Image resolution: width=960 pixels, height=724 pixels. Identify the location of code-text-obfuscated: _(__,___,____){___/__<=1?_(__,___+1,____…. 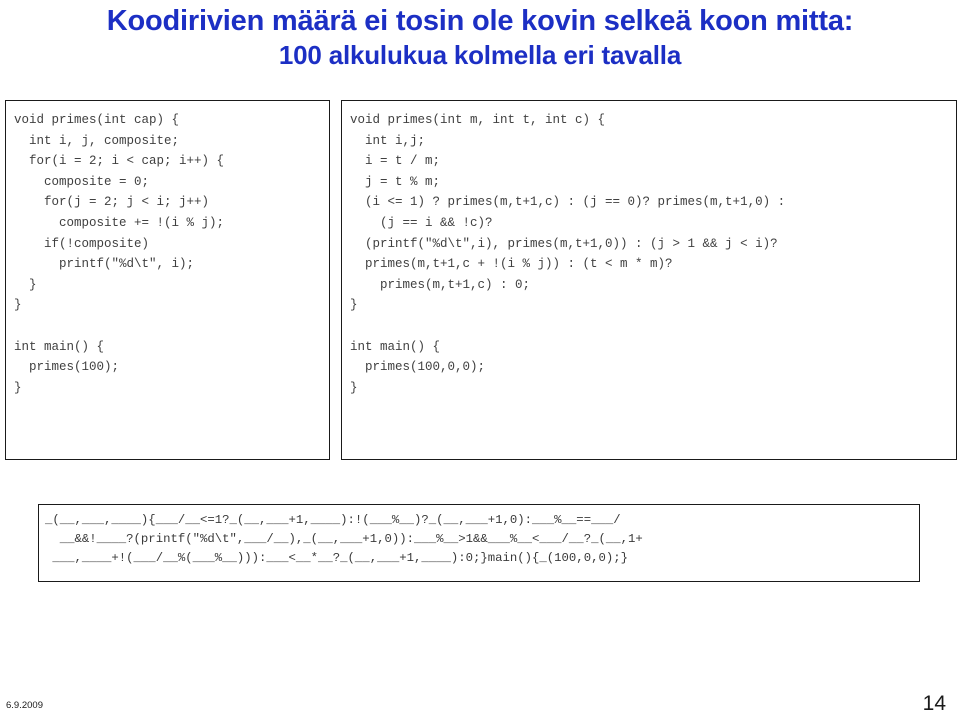
(344, 539).